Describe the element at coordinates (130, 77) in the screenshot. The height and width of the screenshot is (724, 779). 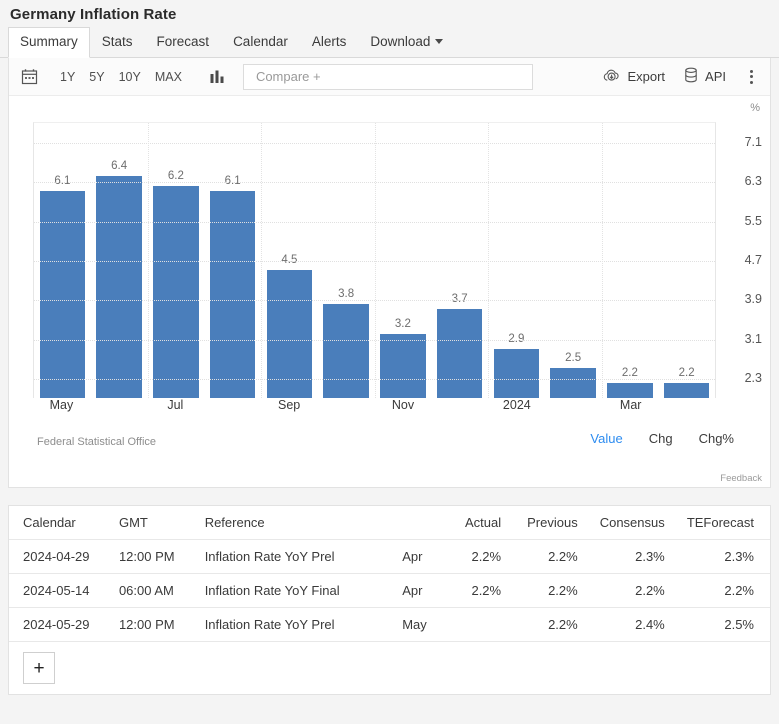
I see `range-10y: 10Y` at that location.